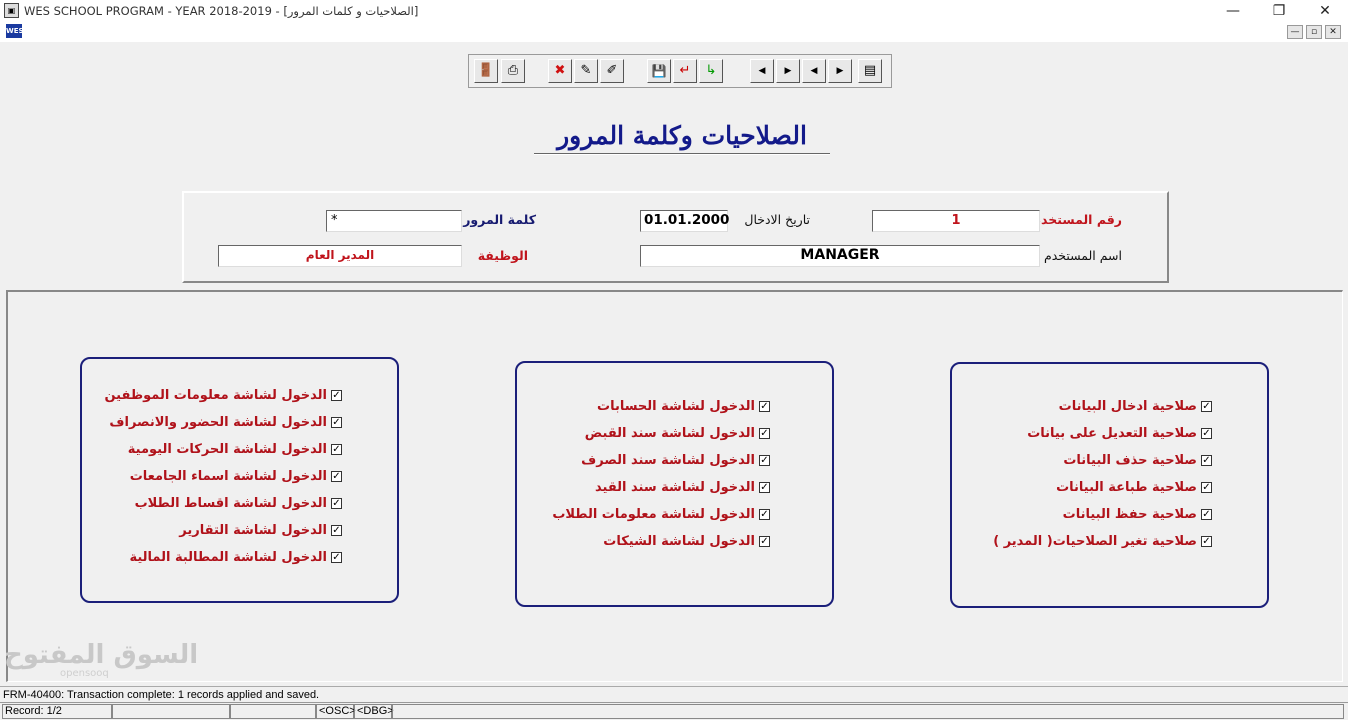 The width and height of the screenshot is (1348, 720). Describe the element at coordinates (711, 71) in the screenshot. I see `add-record-icon: ↳` at that location.